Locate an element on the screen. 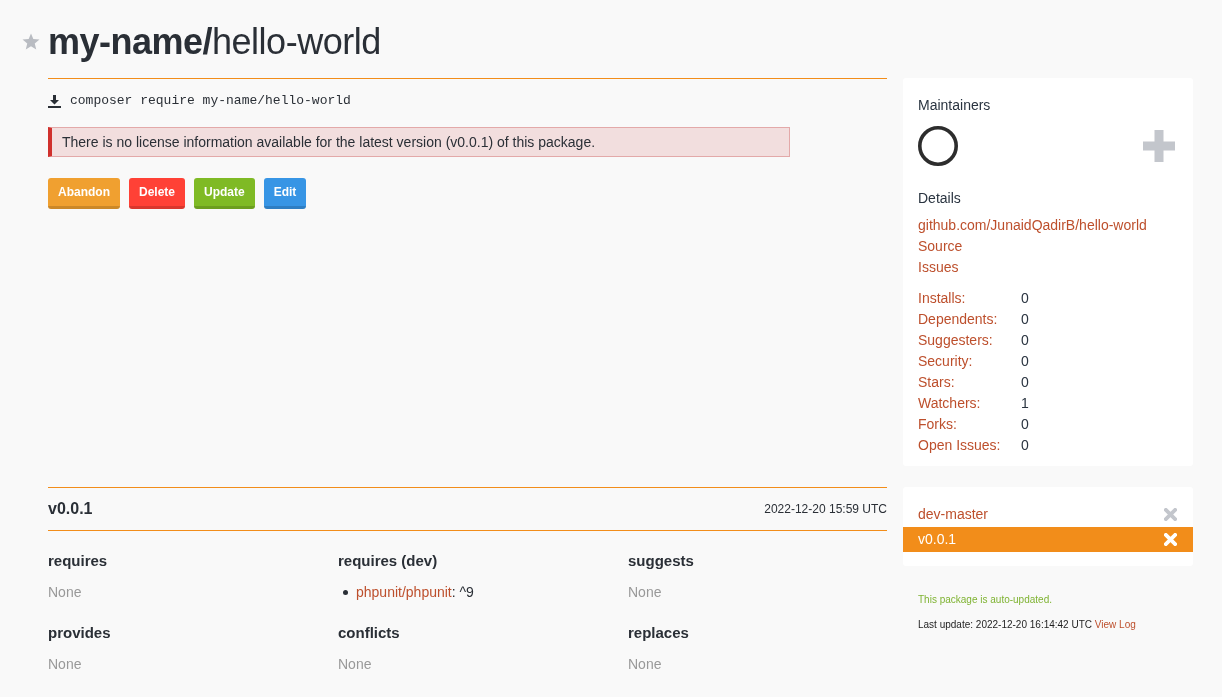 Image resolution: width=1222 pixels, height=697 pixels. section-heading: provides is located at coordinates (79, 633).